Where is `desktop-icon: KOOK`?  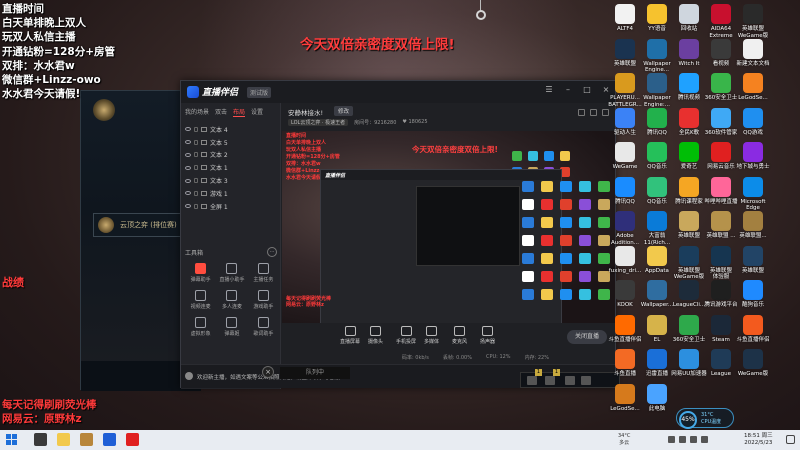 desktop-icon: KOOK is located at coordinates (625, 294).